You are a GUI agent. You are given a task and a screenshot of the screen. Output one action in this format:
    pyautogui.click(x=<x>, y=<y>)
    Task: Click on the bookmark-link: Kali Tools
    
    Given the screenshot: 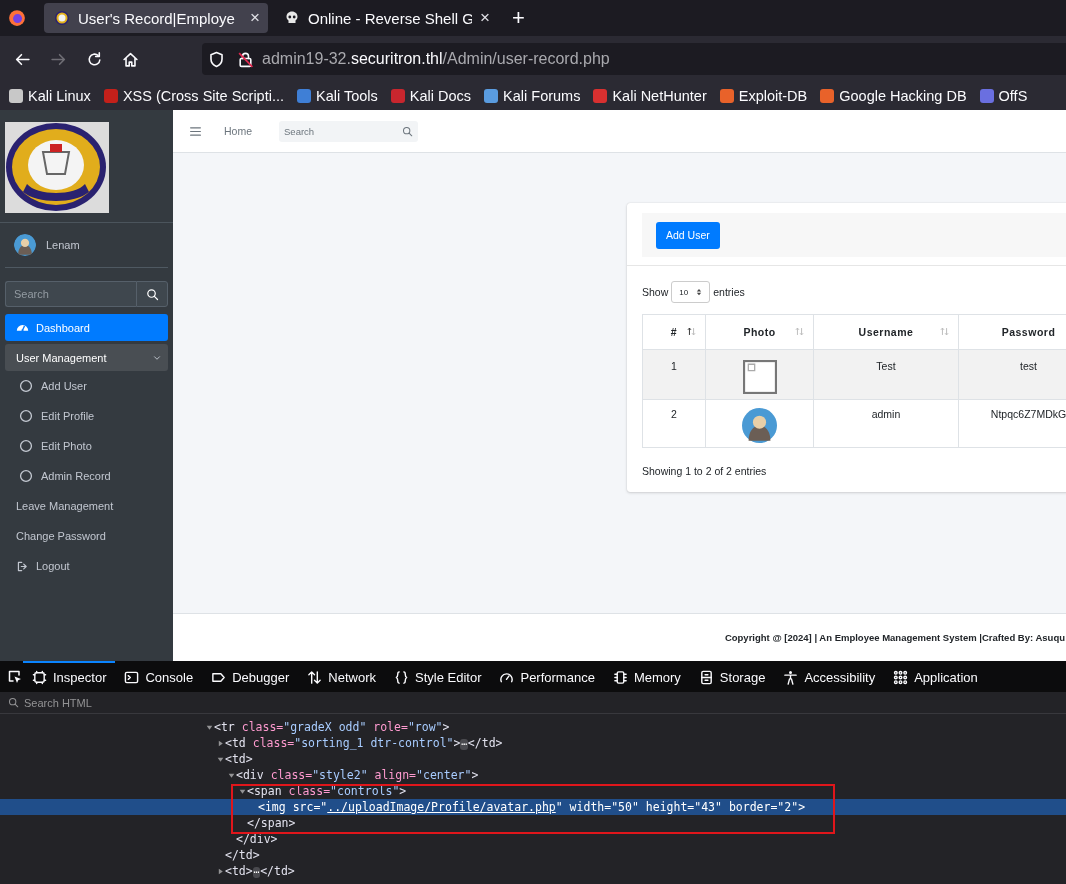 What is the action you would take?
    pyautogui.click(x=337, y=96)
    